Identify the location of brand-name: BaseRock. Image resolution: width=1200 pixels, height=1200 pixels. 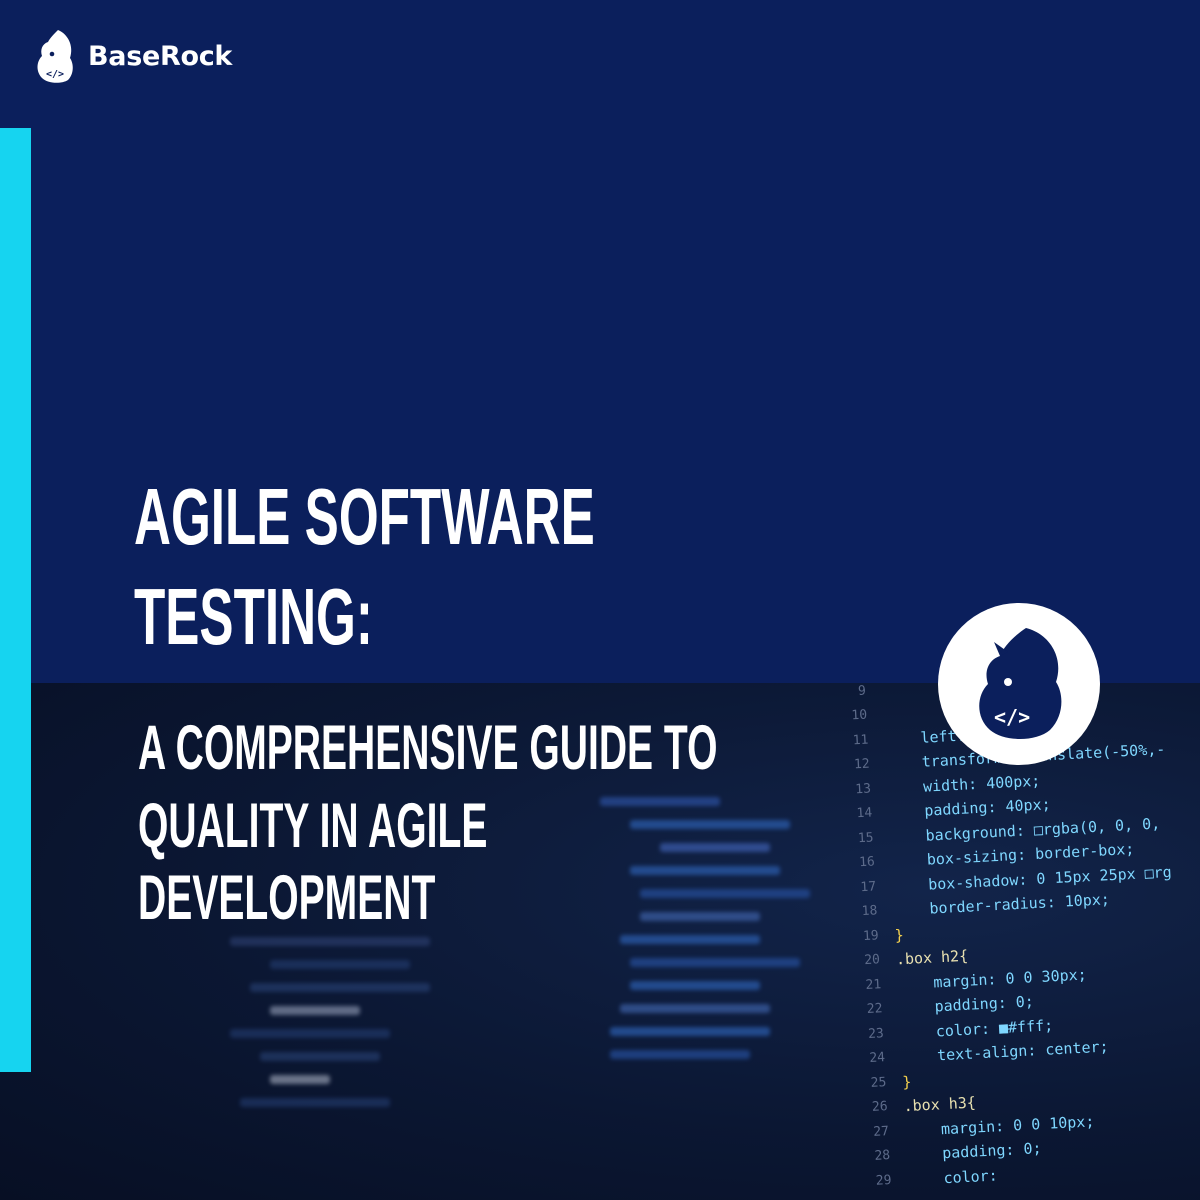
(160, 56).